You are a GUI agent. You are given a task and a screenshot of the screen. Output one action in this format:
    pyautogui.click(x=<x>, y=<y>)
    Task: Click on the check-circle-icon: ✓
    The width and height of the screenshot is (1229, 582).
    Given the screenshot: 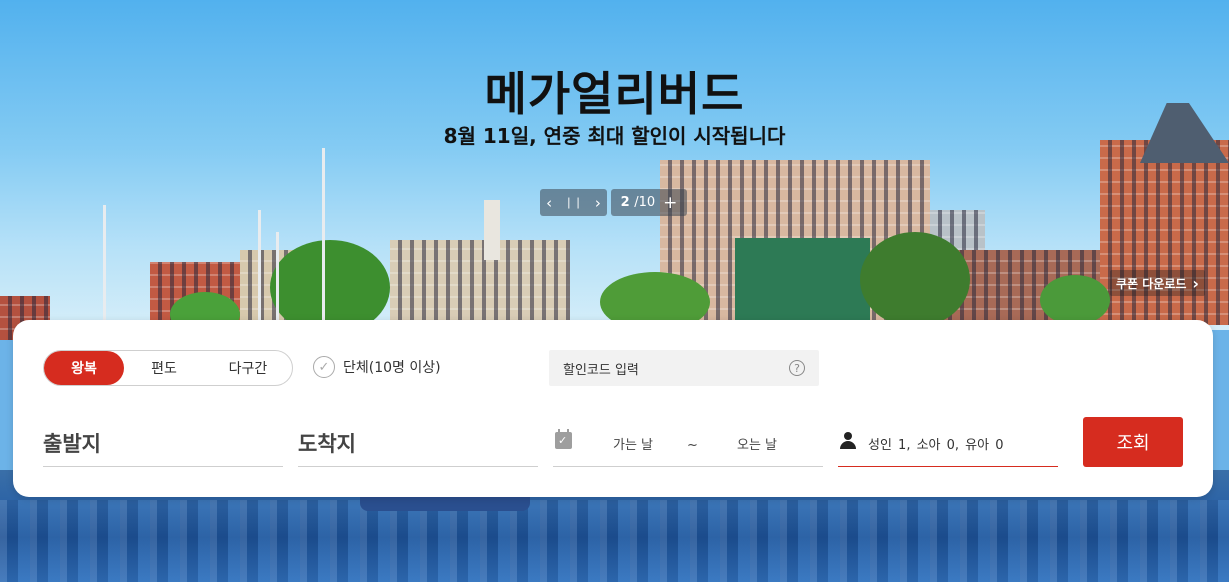 What is the action you would take?
    pyautogui.click(x=324, y=367)
    